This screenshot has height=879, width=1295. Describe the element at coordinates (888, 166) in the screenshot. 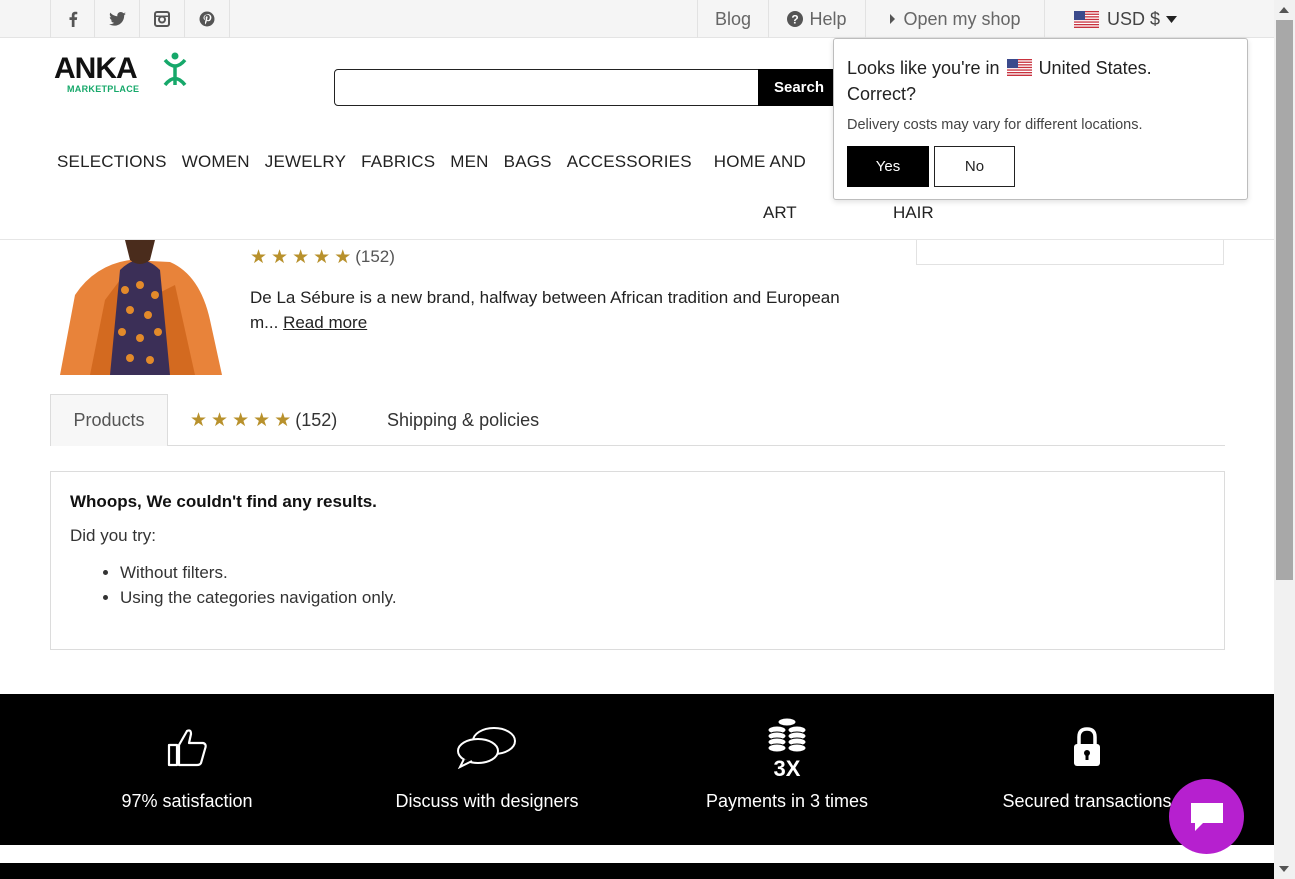

I see `location-yes-button: Yes` at that location.